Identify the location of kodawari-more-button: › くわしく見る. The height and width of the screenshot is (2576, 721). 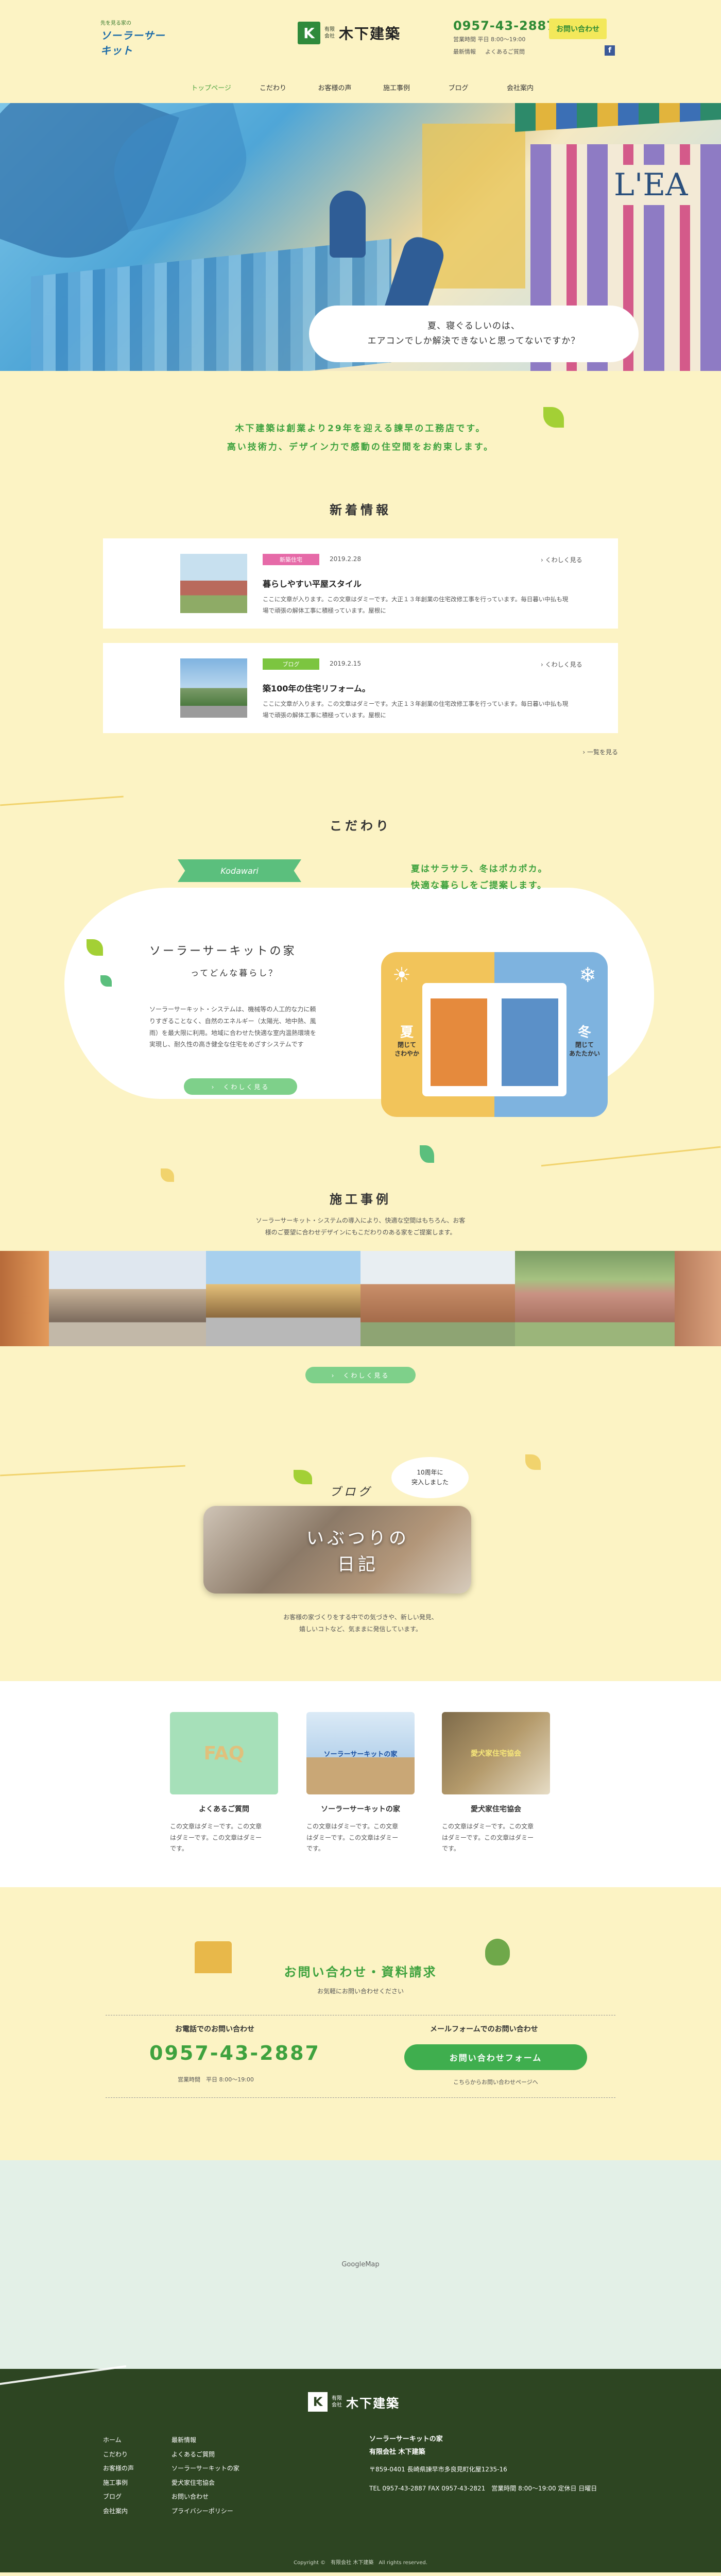
(241, 1086).